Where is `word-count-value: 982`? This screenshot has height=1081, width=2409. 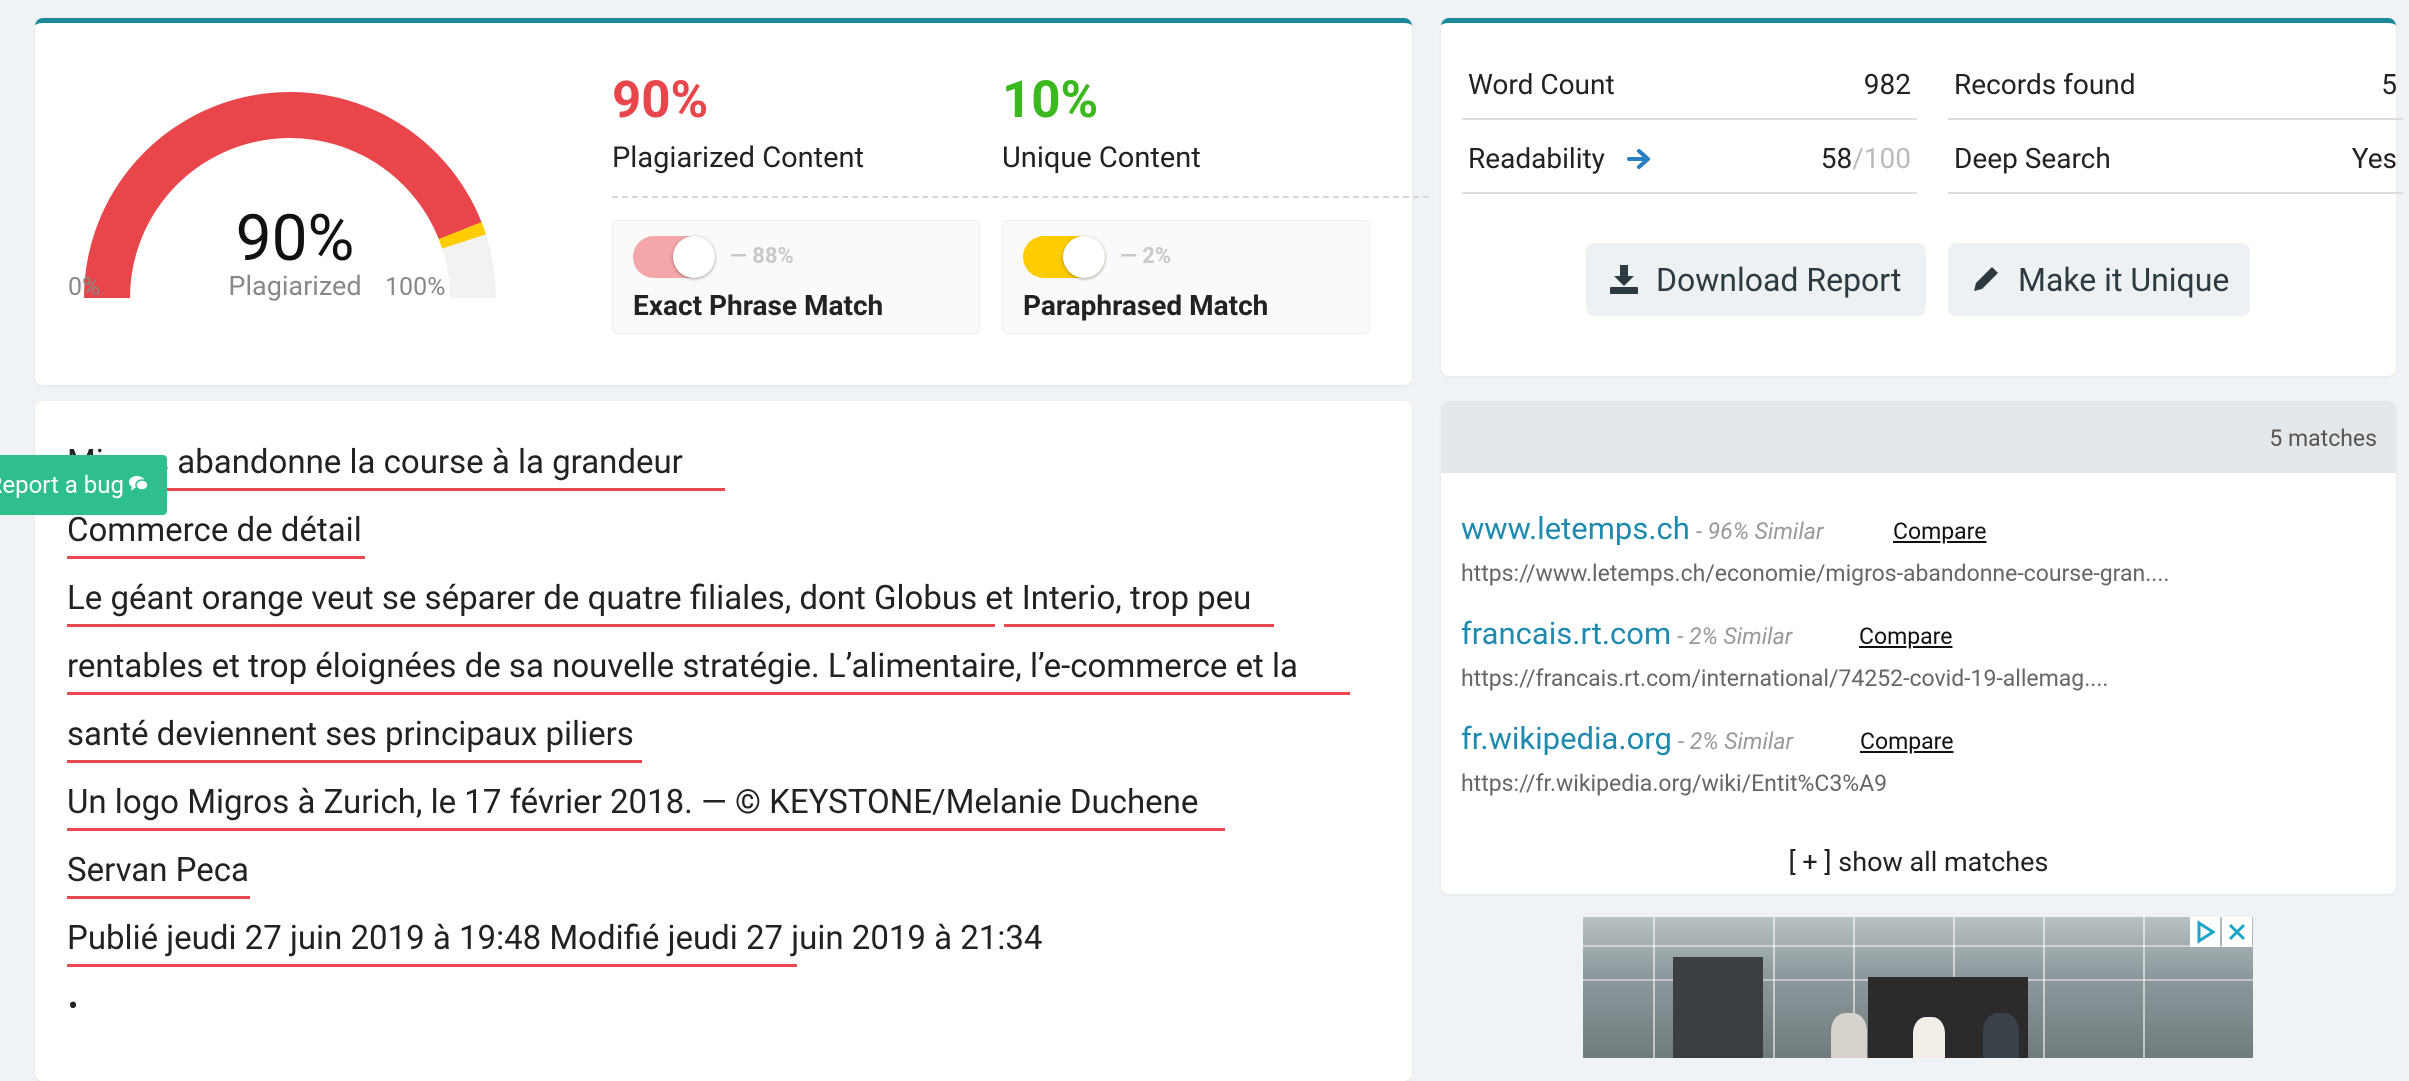 word-count-value: 982 is located at coordinates (1887, 84).